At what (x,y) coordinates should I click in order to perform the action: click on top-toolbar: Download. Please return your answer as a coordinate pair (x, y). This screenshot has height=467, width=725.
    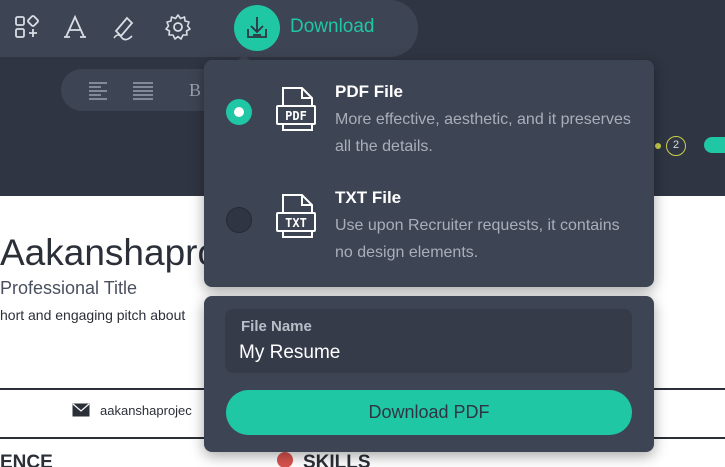
    Looking at the image, I should click on (209, 28).